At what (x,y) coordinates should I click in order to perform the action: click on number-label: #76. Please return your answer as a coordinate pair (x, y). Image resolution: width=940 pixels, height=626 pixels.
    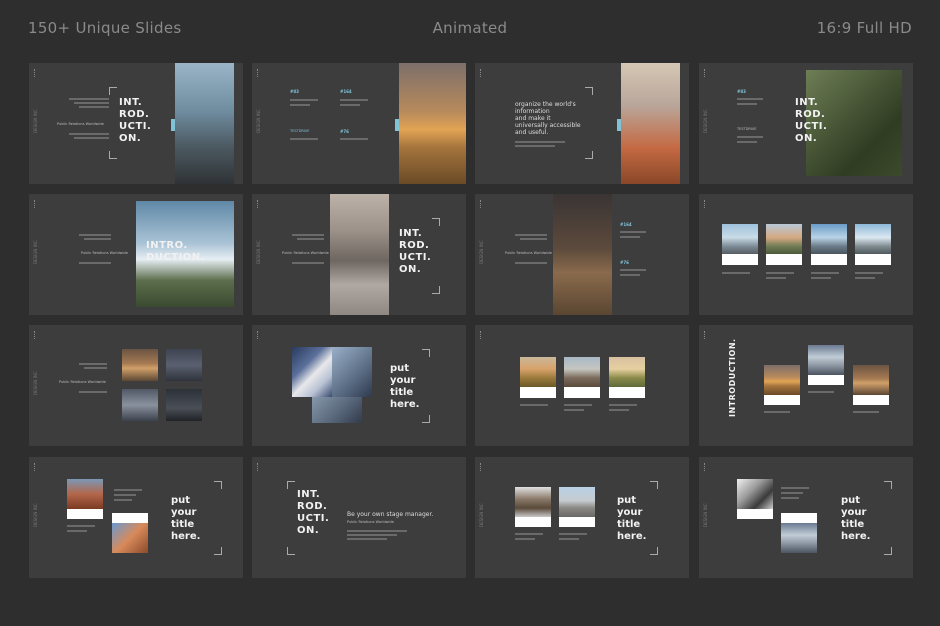
    Looking at the image, I should click on (624, 262).